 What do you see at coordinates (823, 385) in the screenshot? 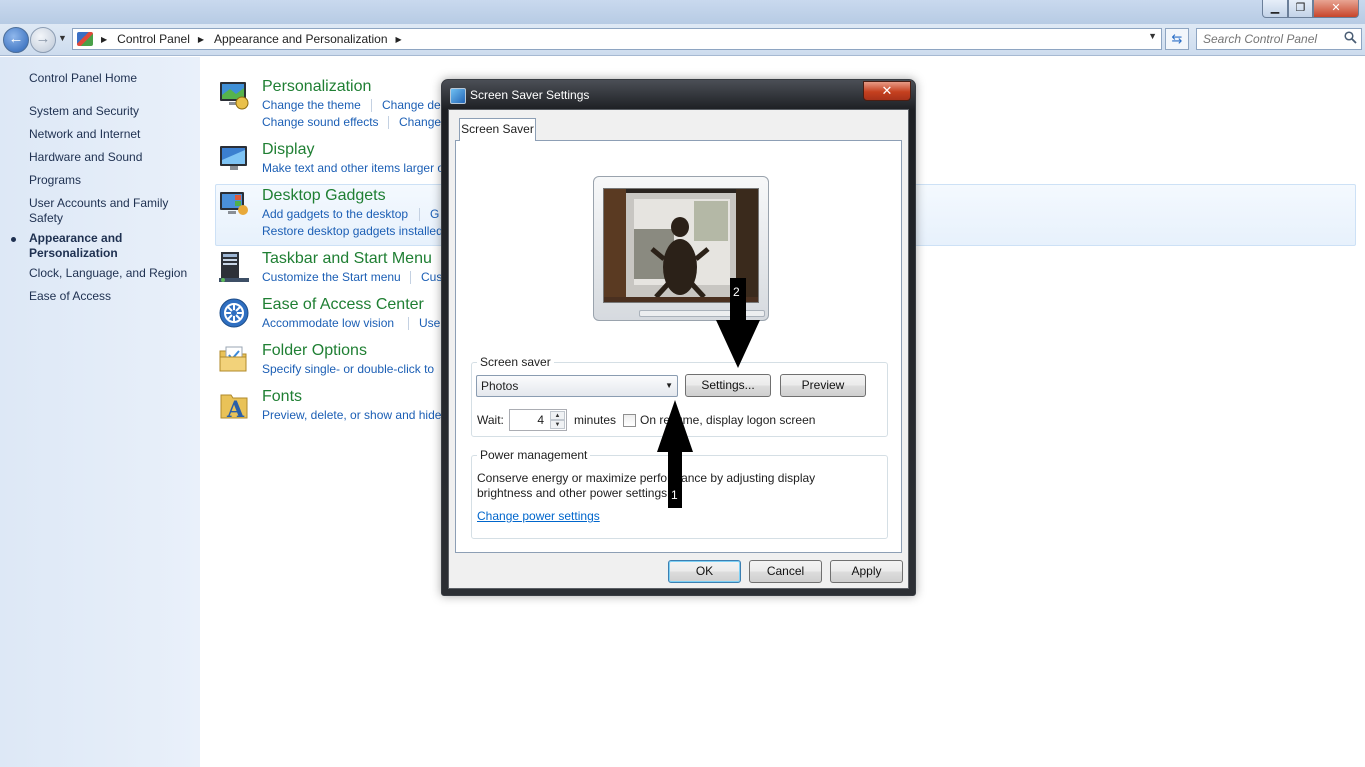
I see `preview-button: Preview` at bounding box center [823, 385].